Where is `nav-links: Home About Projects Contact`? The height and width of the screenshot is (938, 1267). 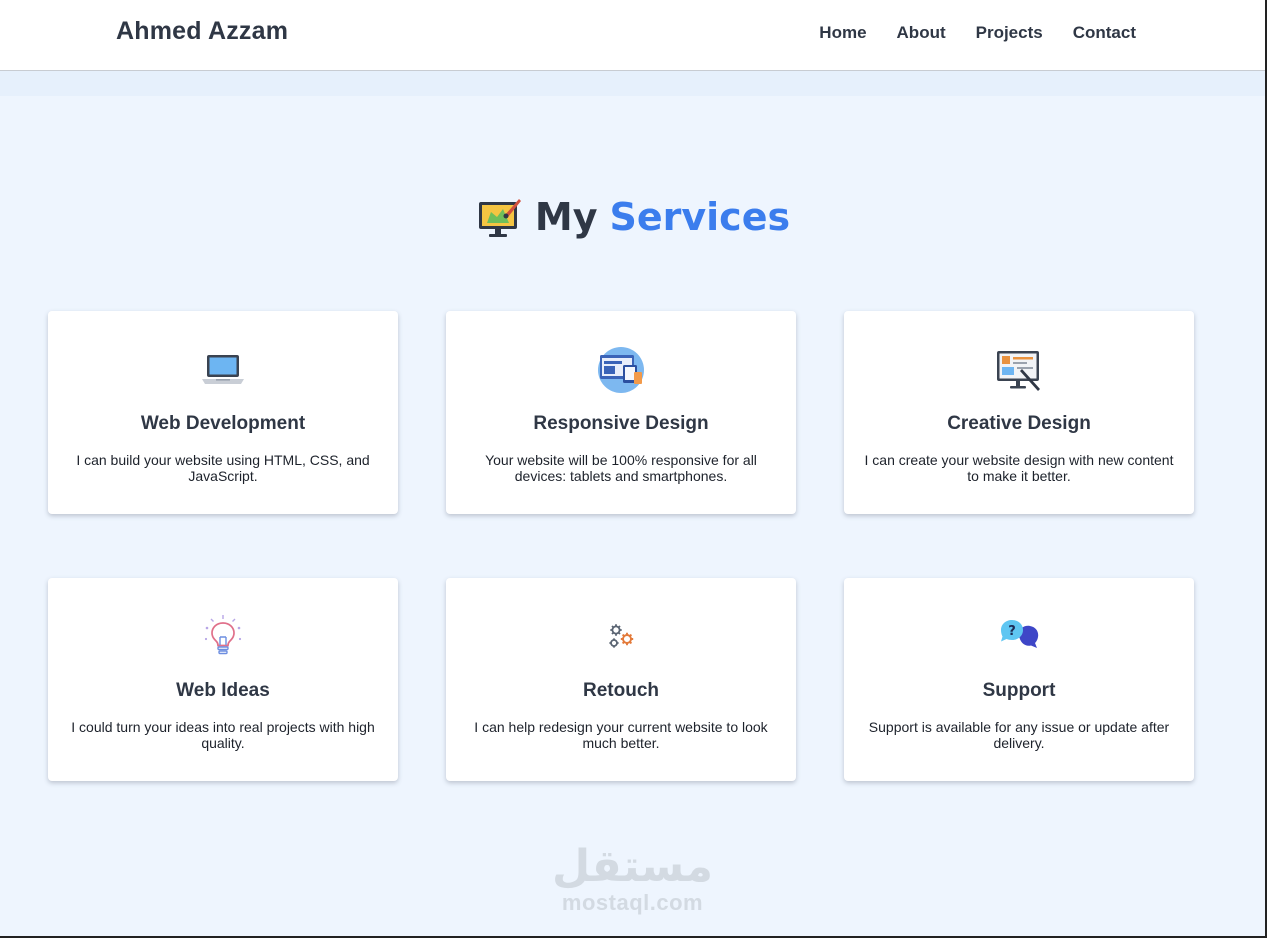
nav-links: Home About Projects Contact is located at coordinates (977, 33).